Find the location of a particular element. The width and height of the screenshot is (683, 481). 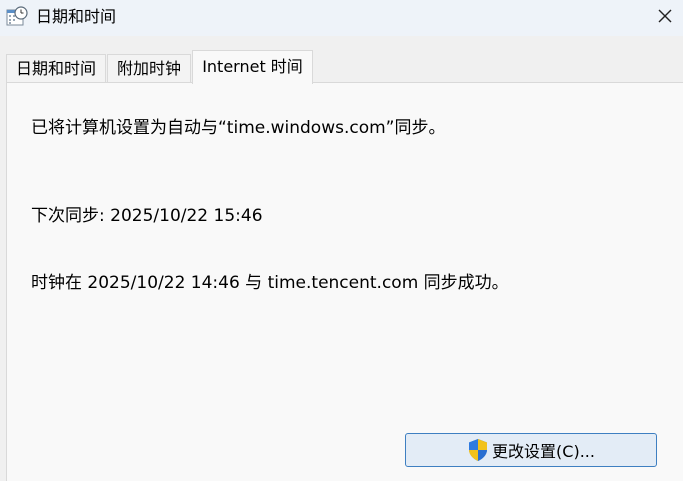

uac-shield-icon is located at coordinates (478, 450).